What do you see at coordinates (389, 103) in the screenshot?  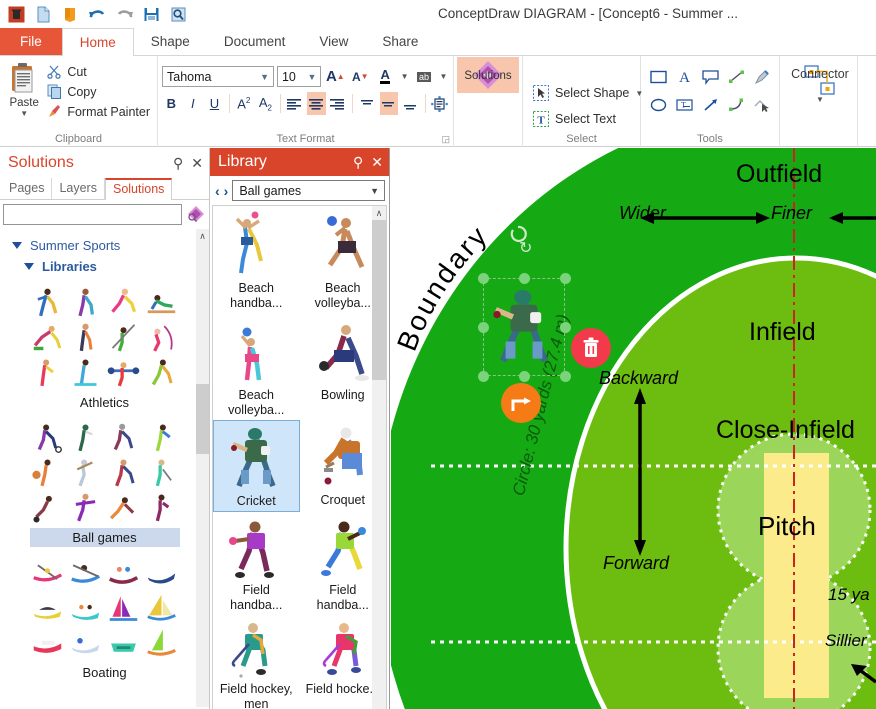 I see `align-middle-button` at bounding box center [389, 103].